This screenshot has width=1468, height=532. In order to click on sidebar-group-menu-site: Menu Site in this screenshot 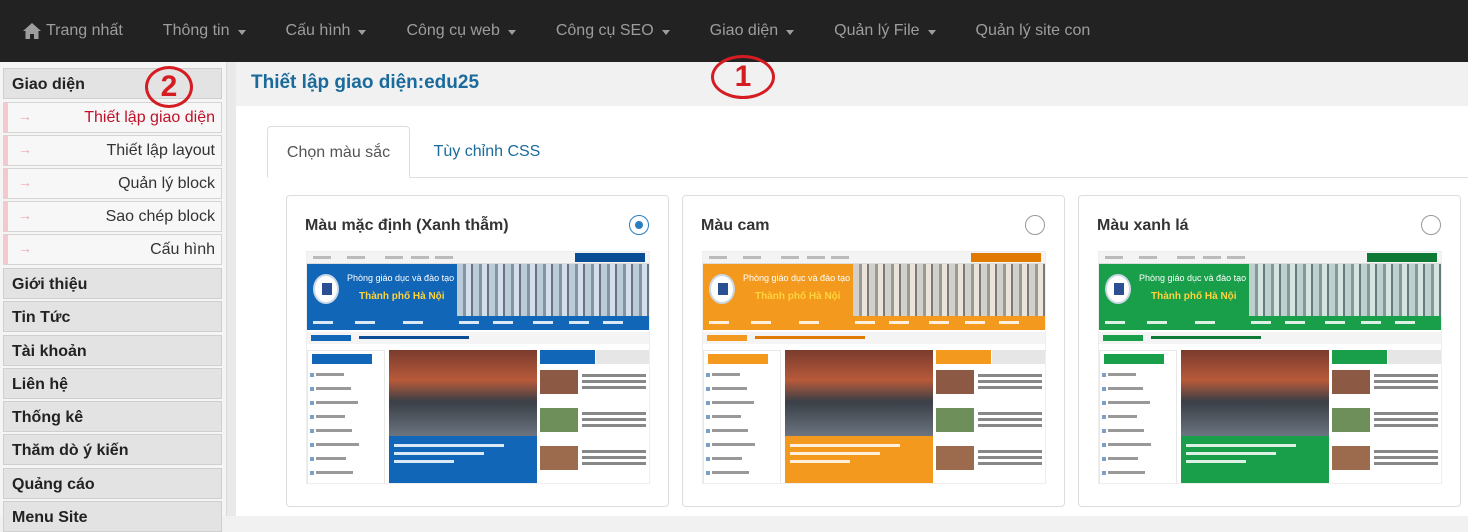, I will do `click(112, 516)`.